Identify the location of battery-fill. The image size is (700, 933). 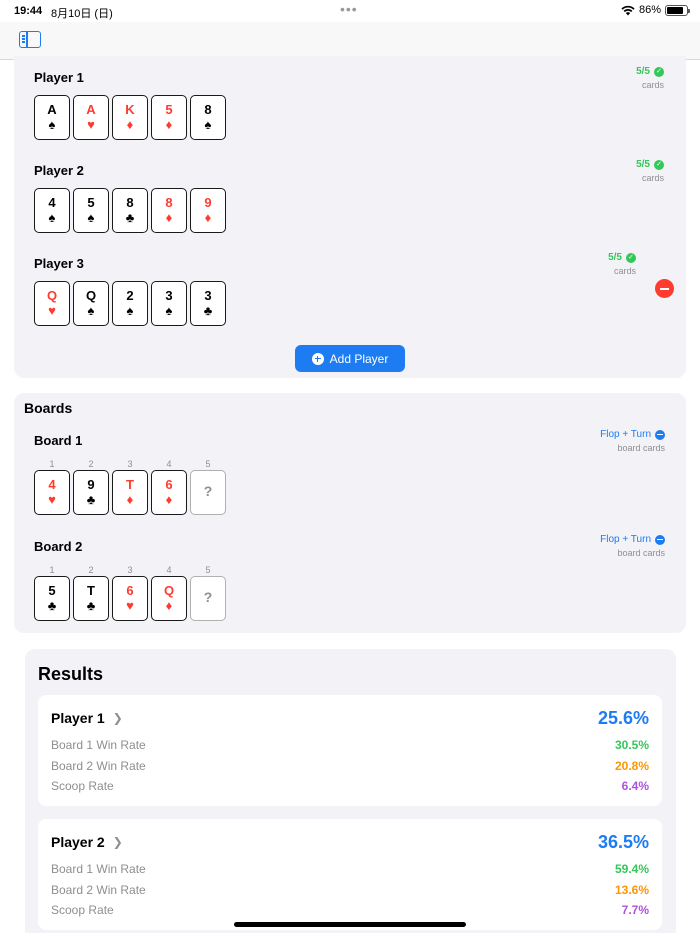
(675, 10).